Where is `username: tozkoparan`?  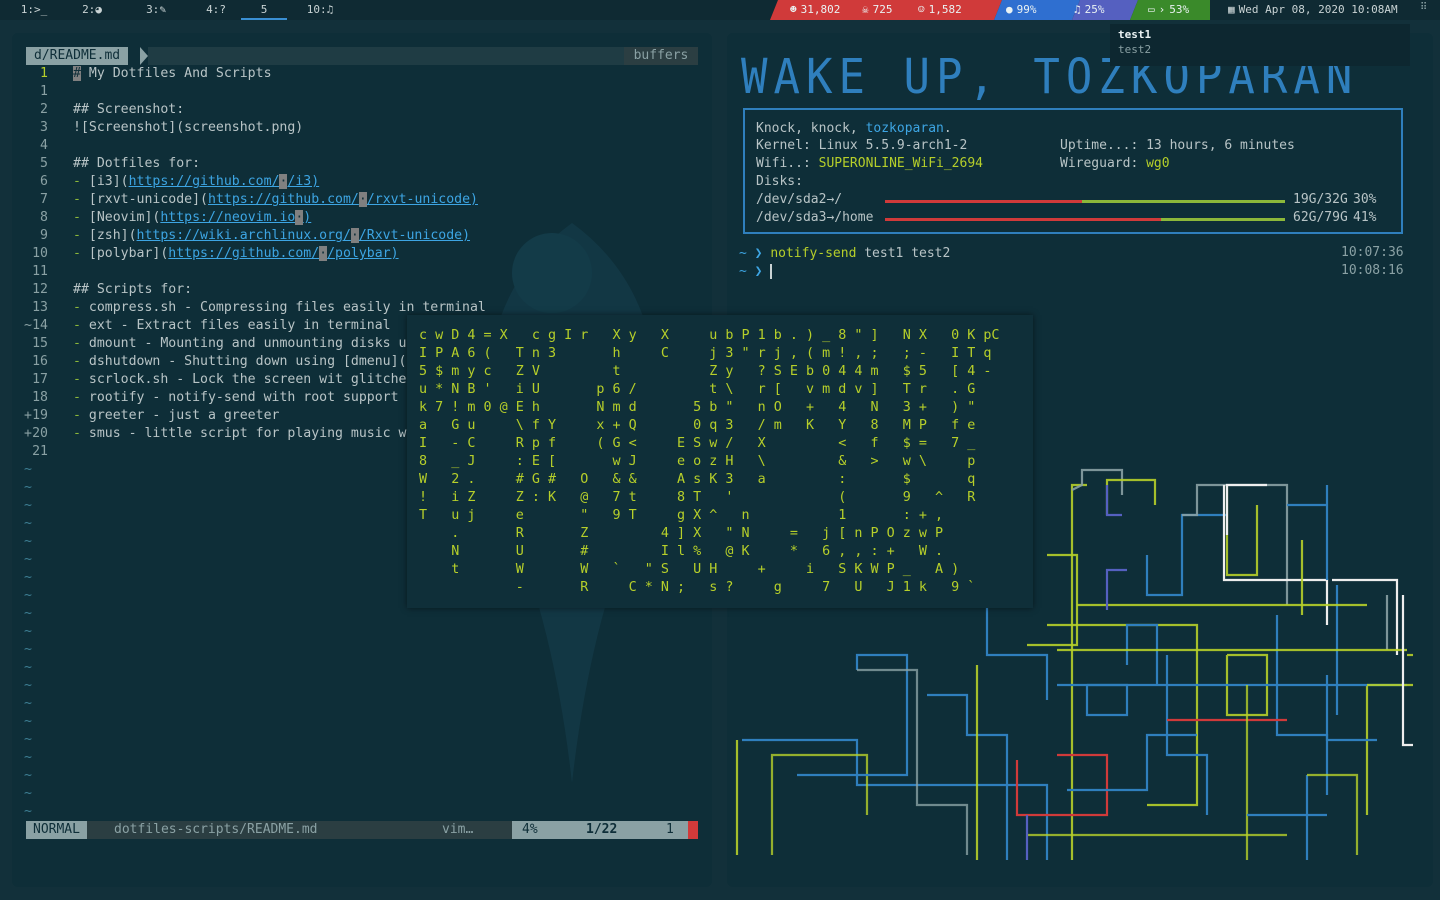
username: tozkoparan is located at coordinates (904, 128).